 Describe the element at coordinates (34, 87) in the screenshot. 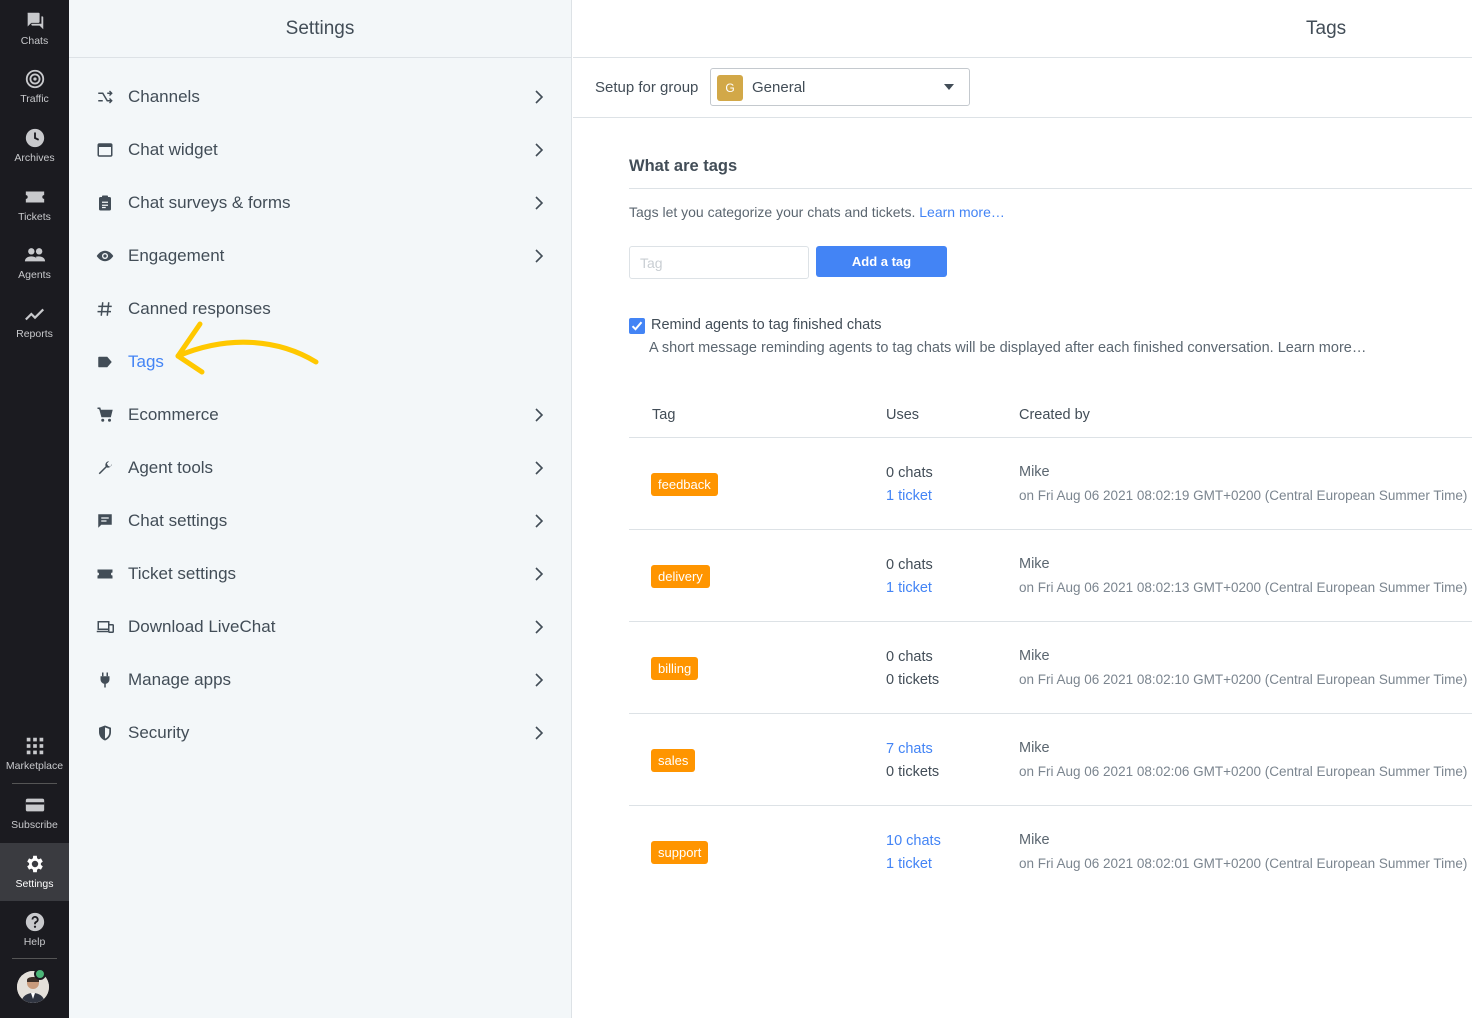

I see `rail-traffic: Traffic` at that location.